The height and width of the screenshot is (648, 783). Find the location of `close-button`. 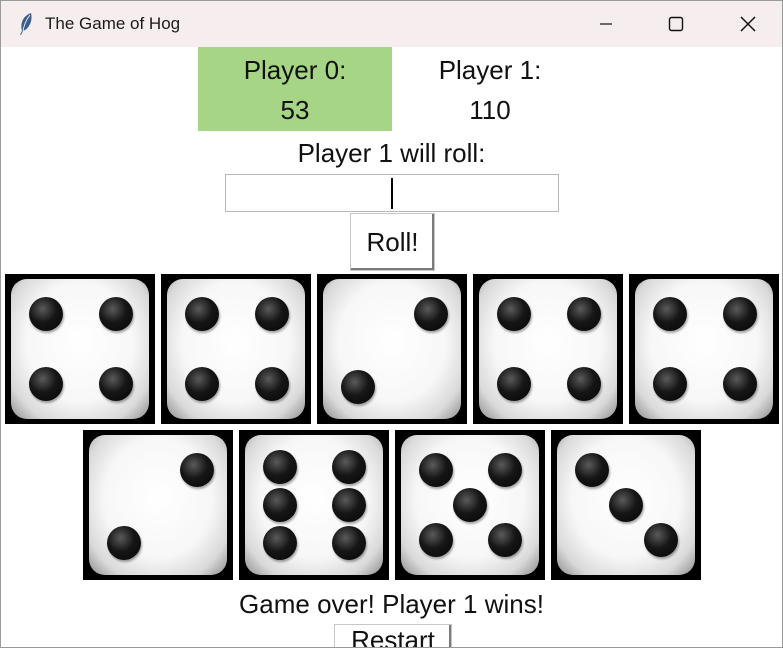

close-button is located at coordinates (748, 24).